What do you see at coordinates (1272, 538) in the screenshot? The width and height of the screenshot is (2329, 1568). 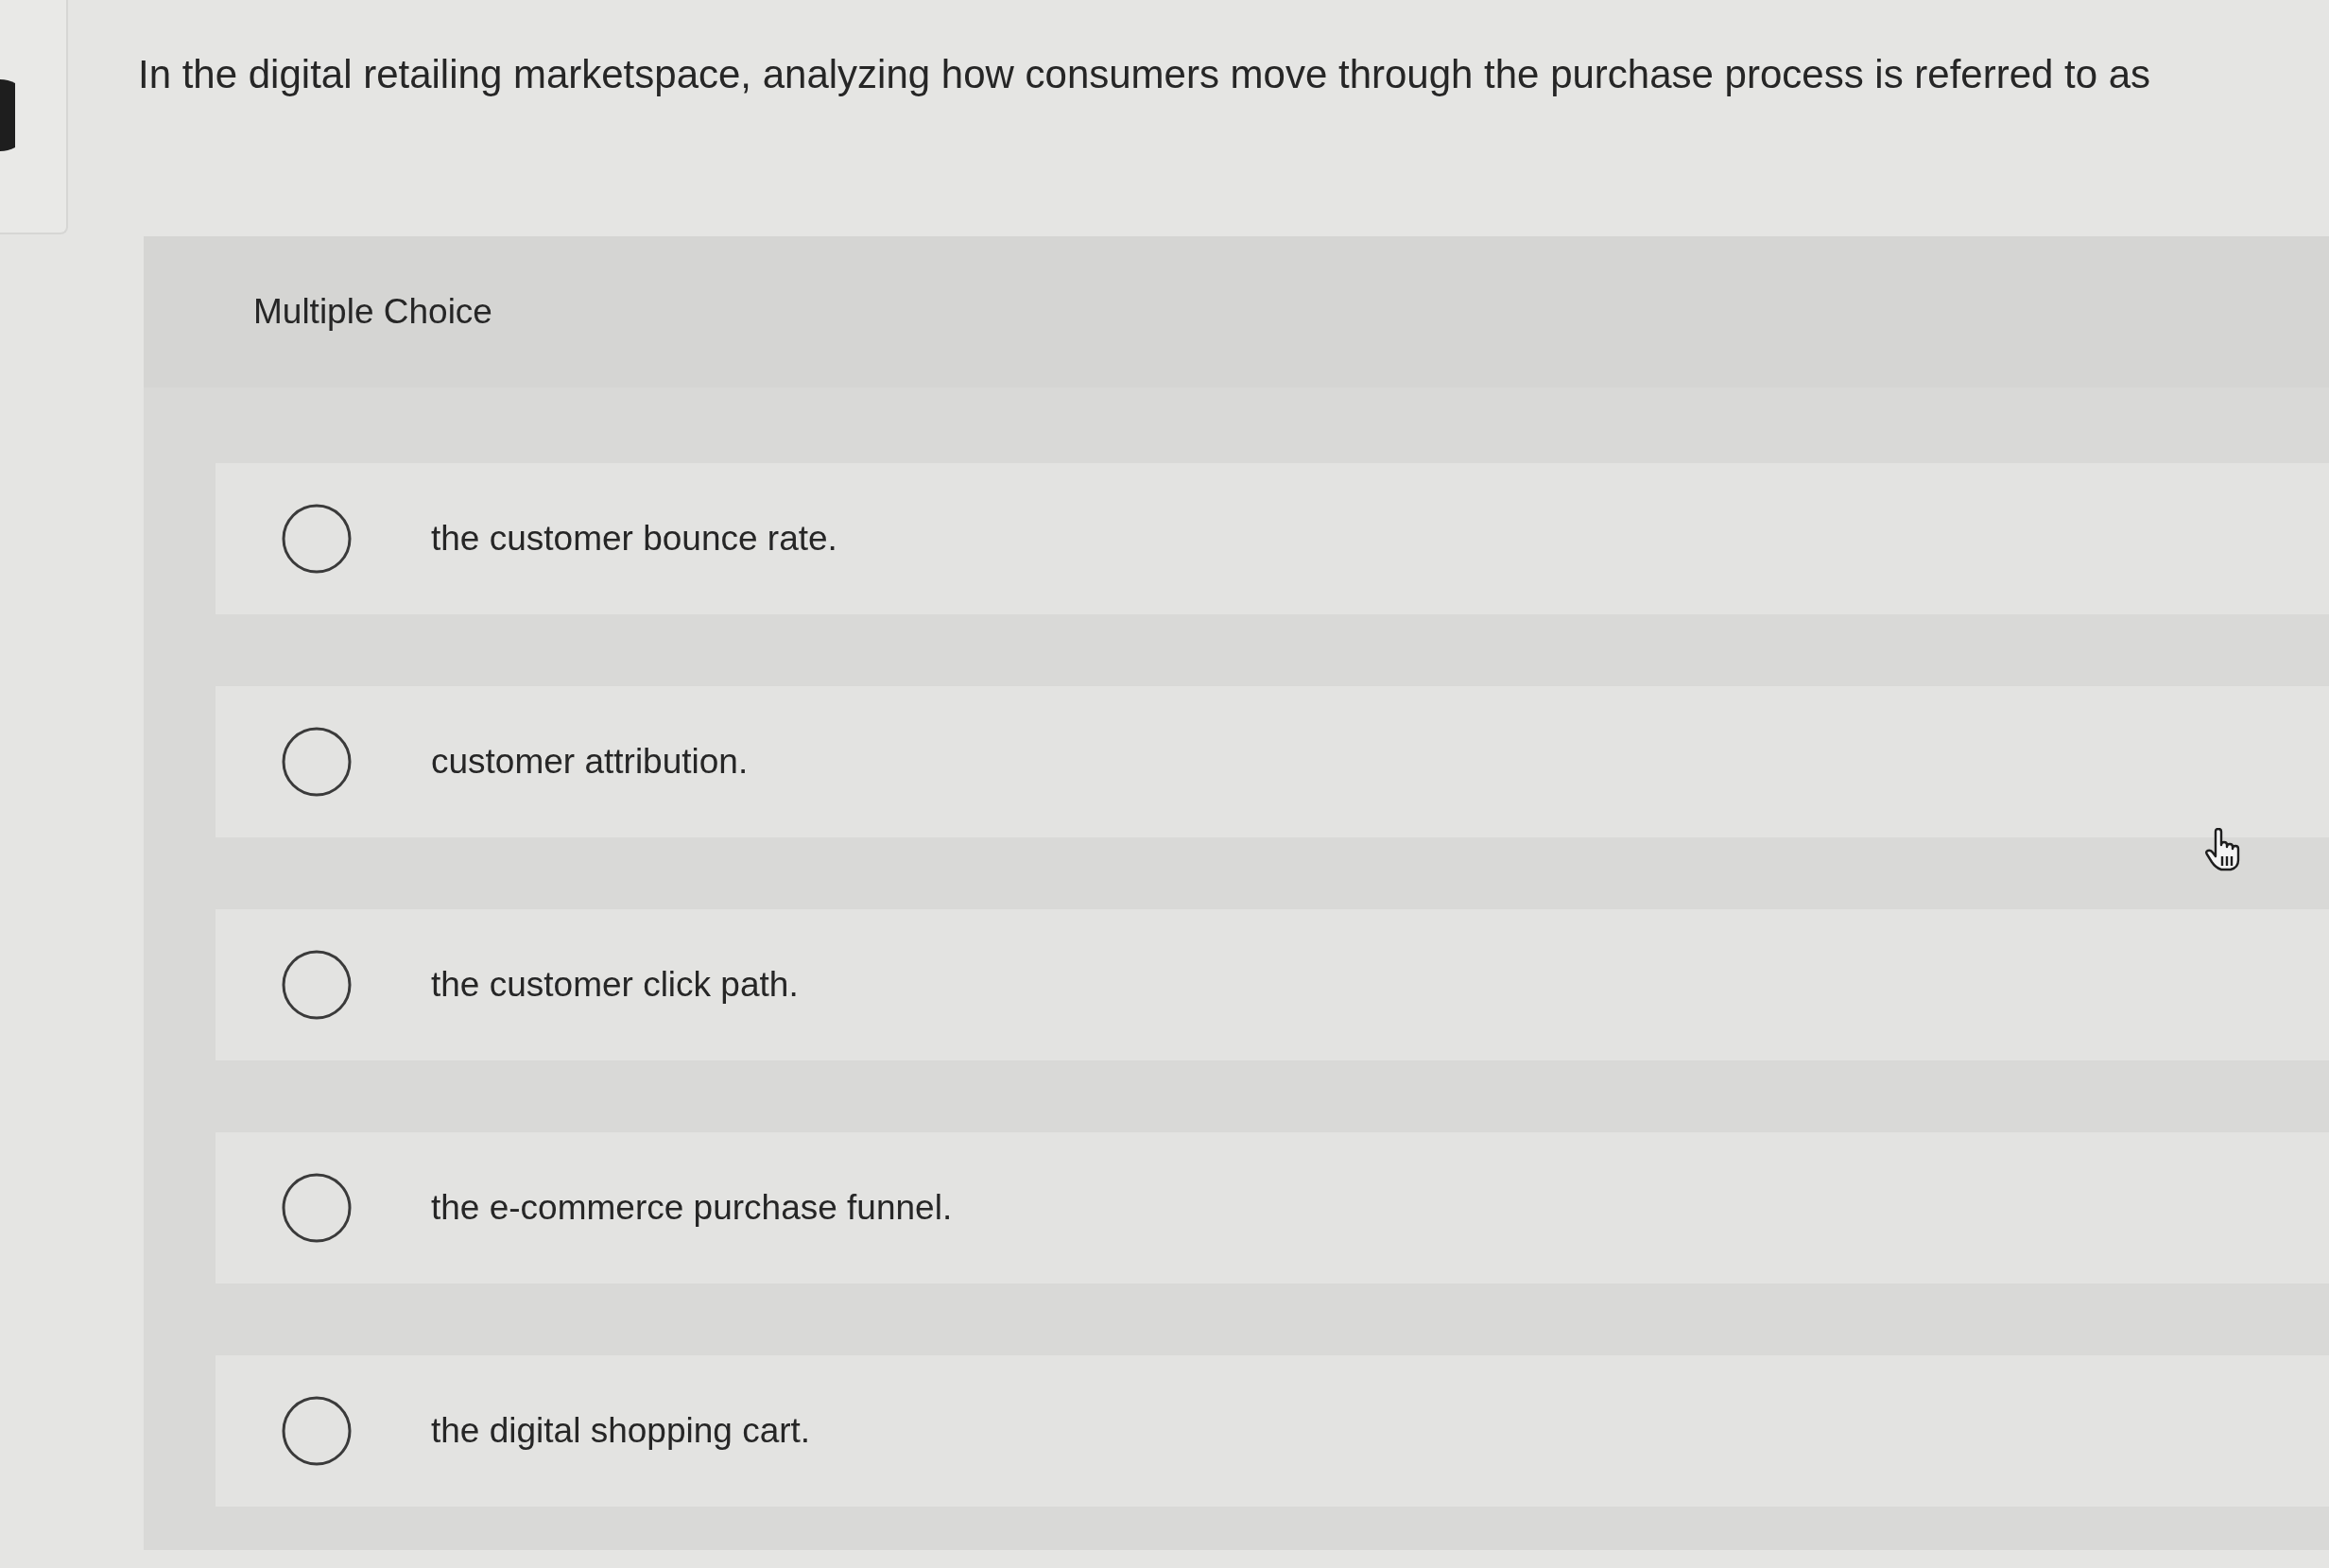 I see `answer-option: the customer bounce rate.` at bounding box center [1272, 538].